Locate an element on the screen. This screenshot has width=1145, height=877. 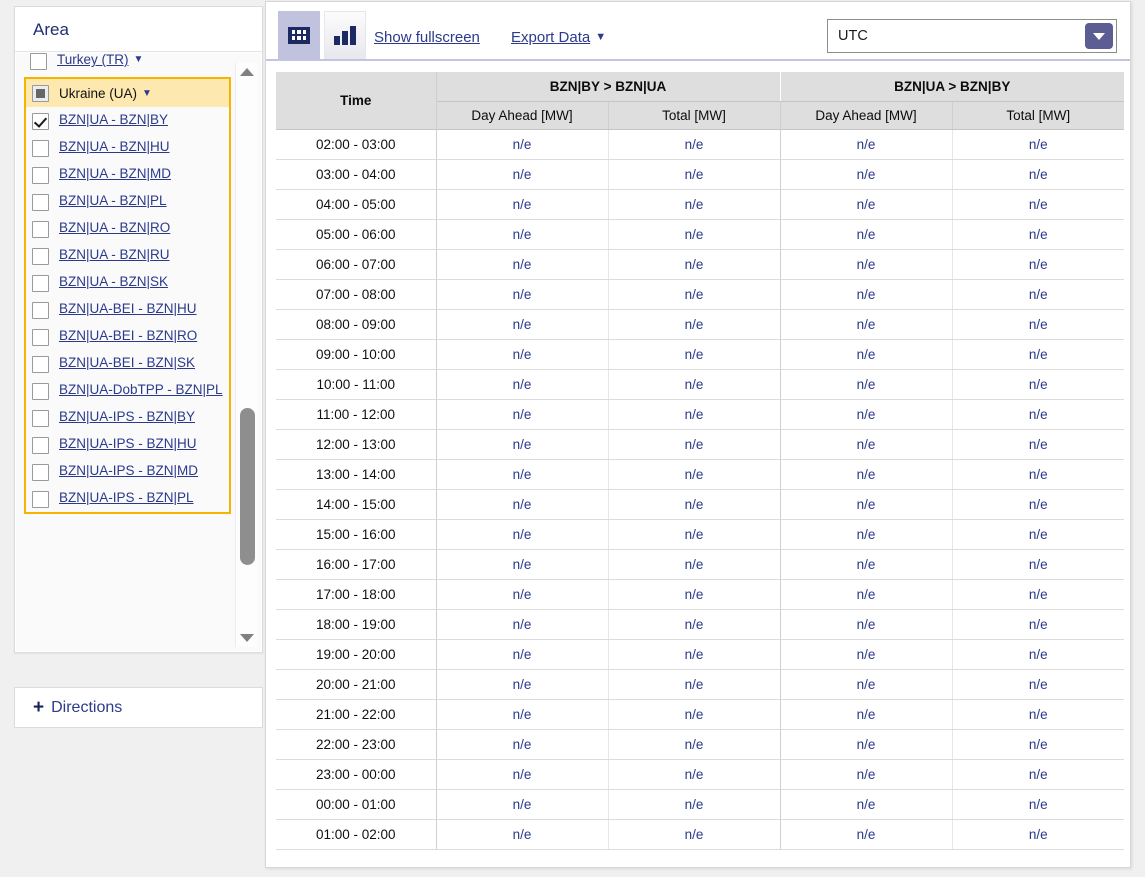
area-row-item: BZN|UA - BZN|RO is located at coordinates (127, 228).